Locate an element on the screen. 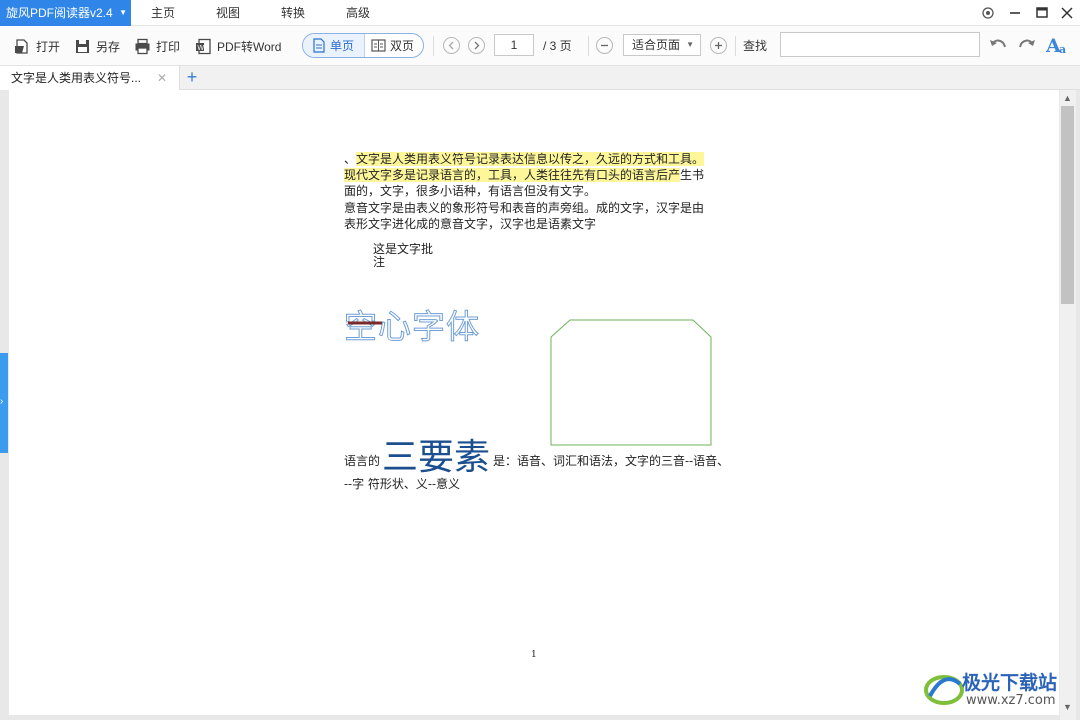 Image resolution: width=1080 pixels, height=720 pixels. scroll-up-icon: ▲ is located at coordinates (1067, 98).